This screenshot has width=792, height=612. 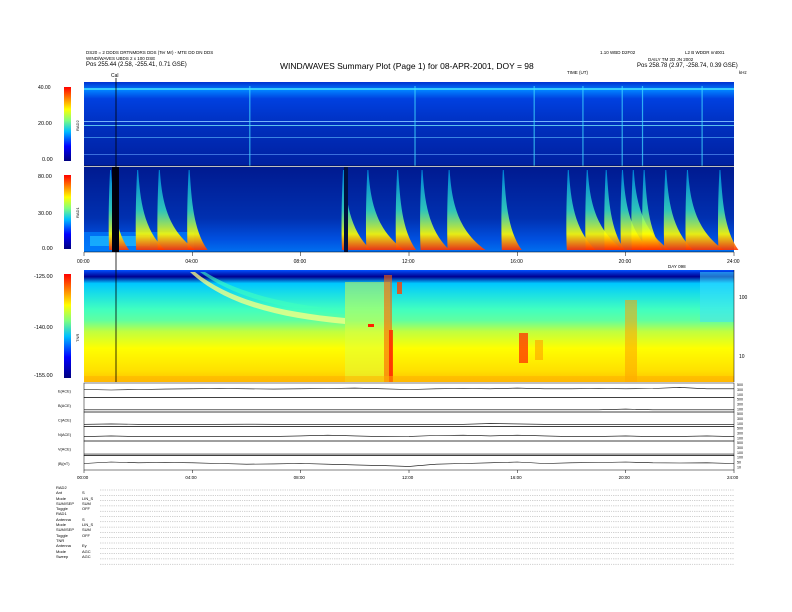 I want to click on rad1-ylabel: RAD1, so click(x=77, y=212).